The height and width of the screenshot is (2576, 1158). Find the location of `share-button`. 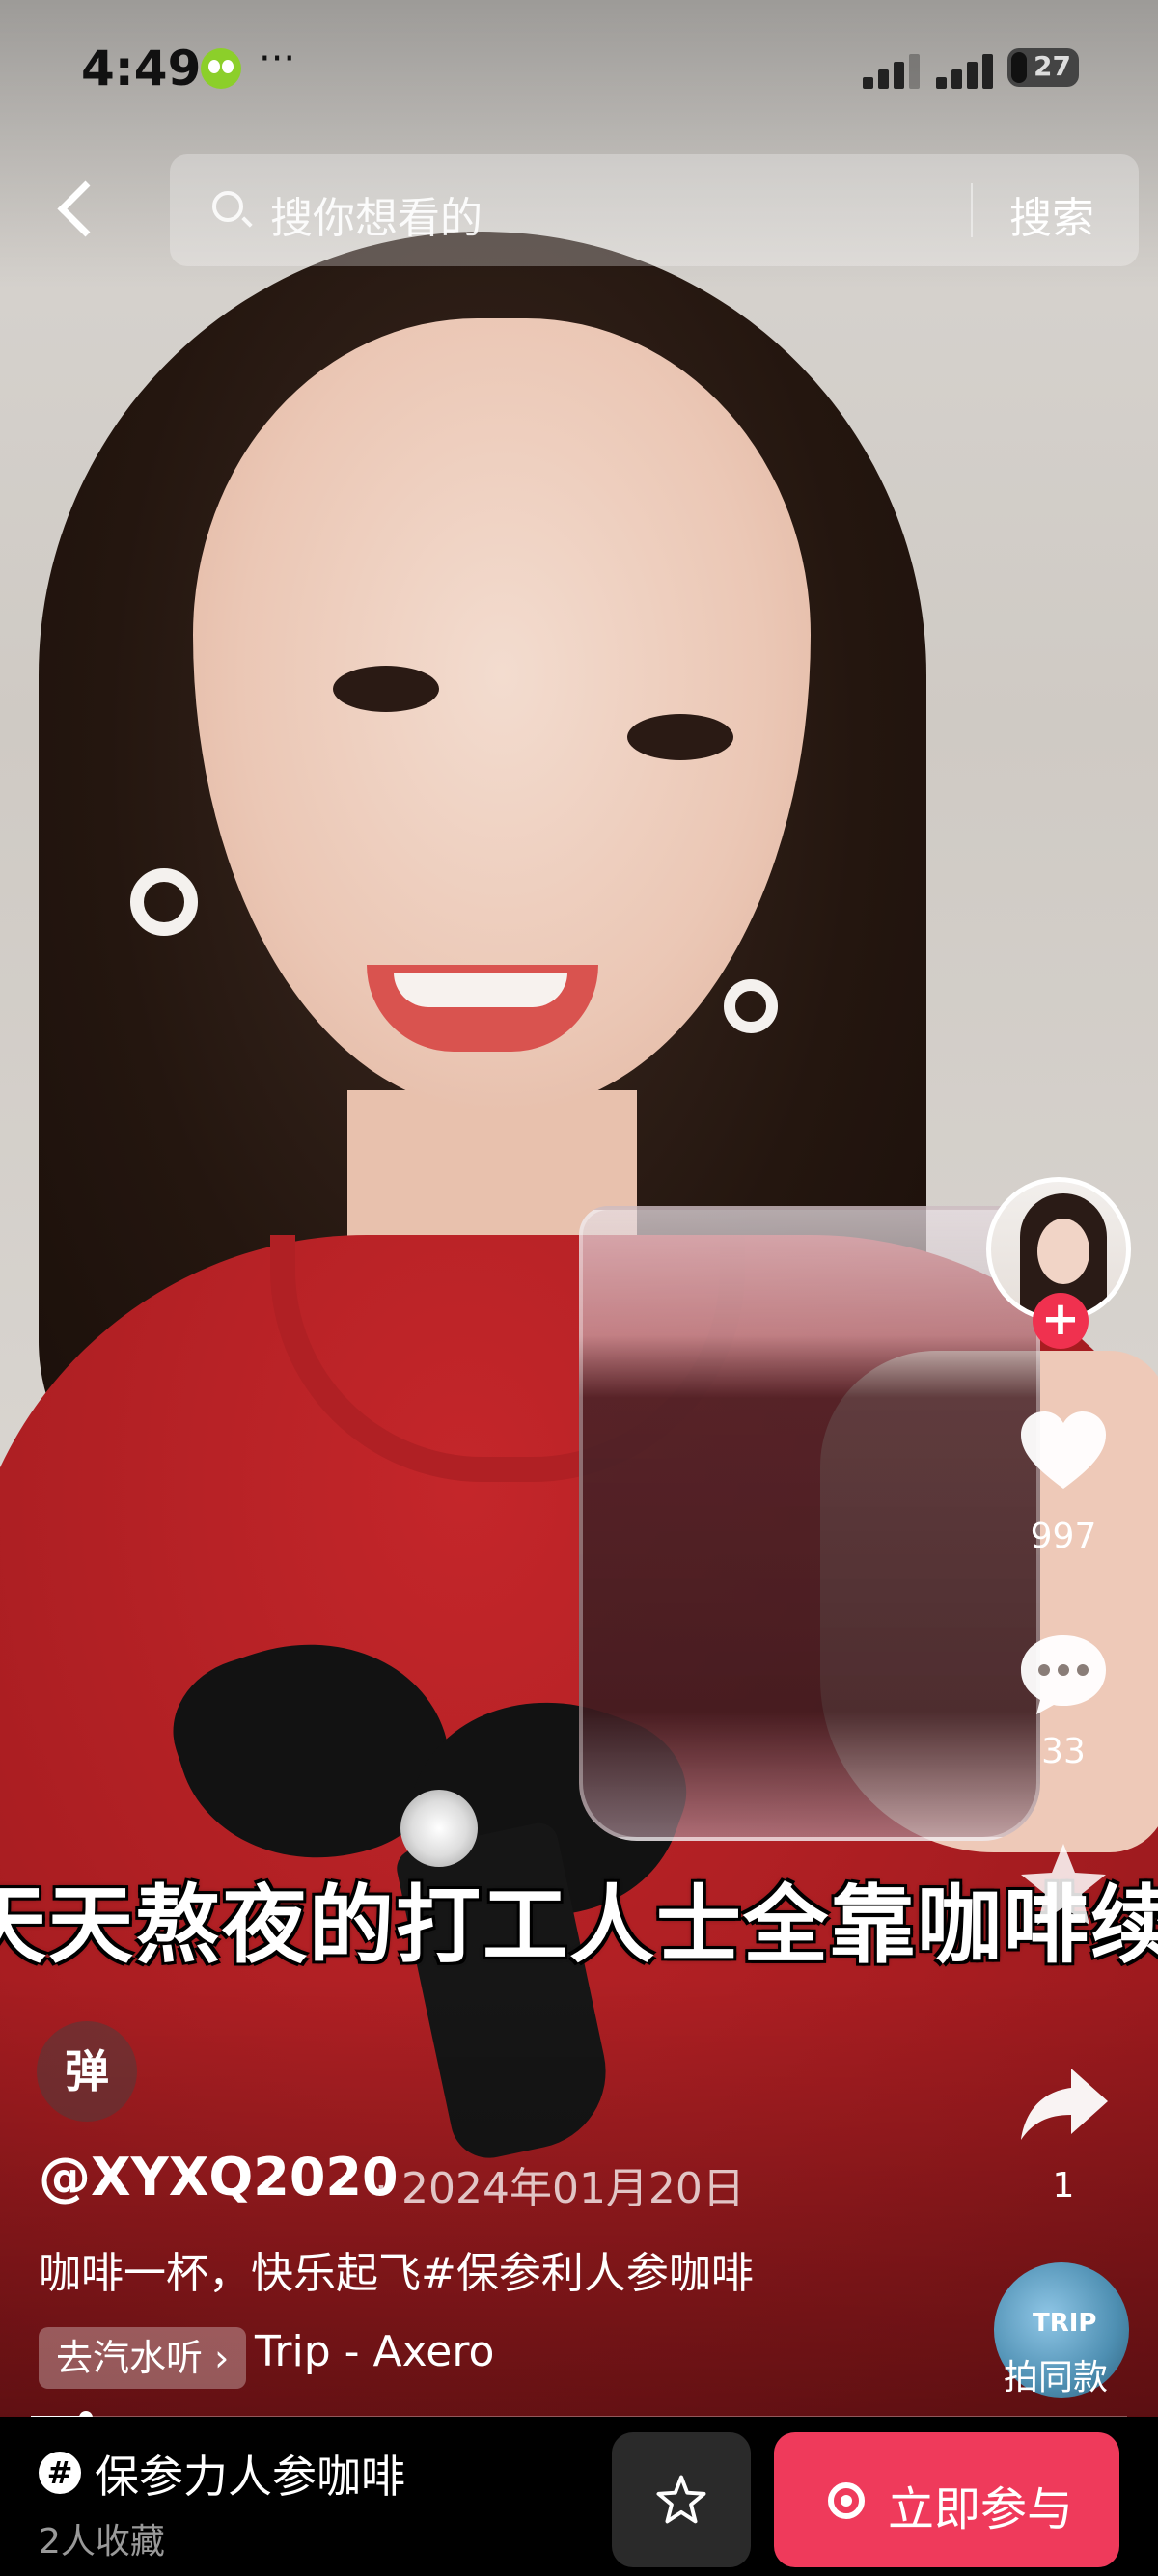

share-button is located at coordinates (1063, 2103).